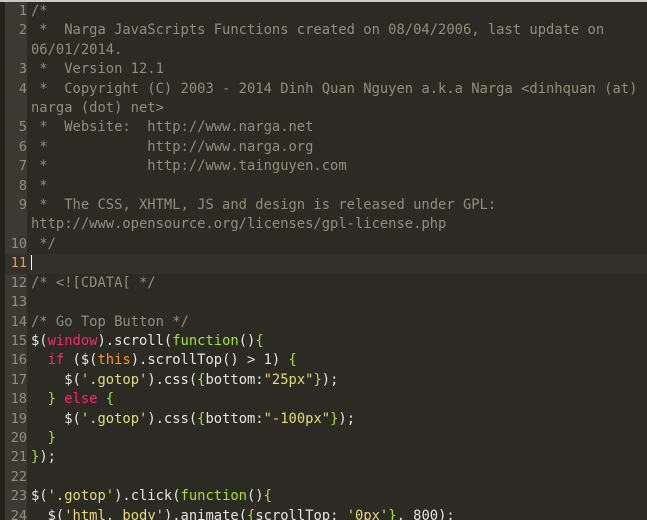 This screenshot has height=520, width=647. I want to click on code-token-comment: * http://www.narga.org, so click(172, 146).